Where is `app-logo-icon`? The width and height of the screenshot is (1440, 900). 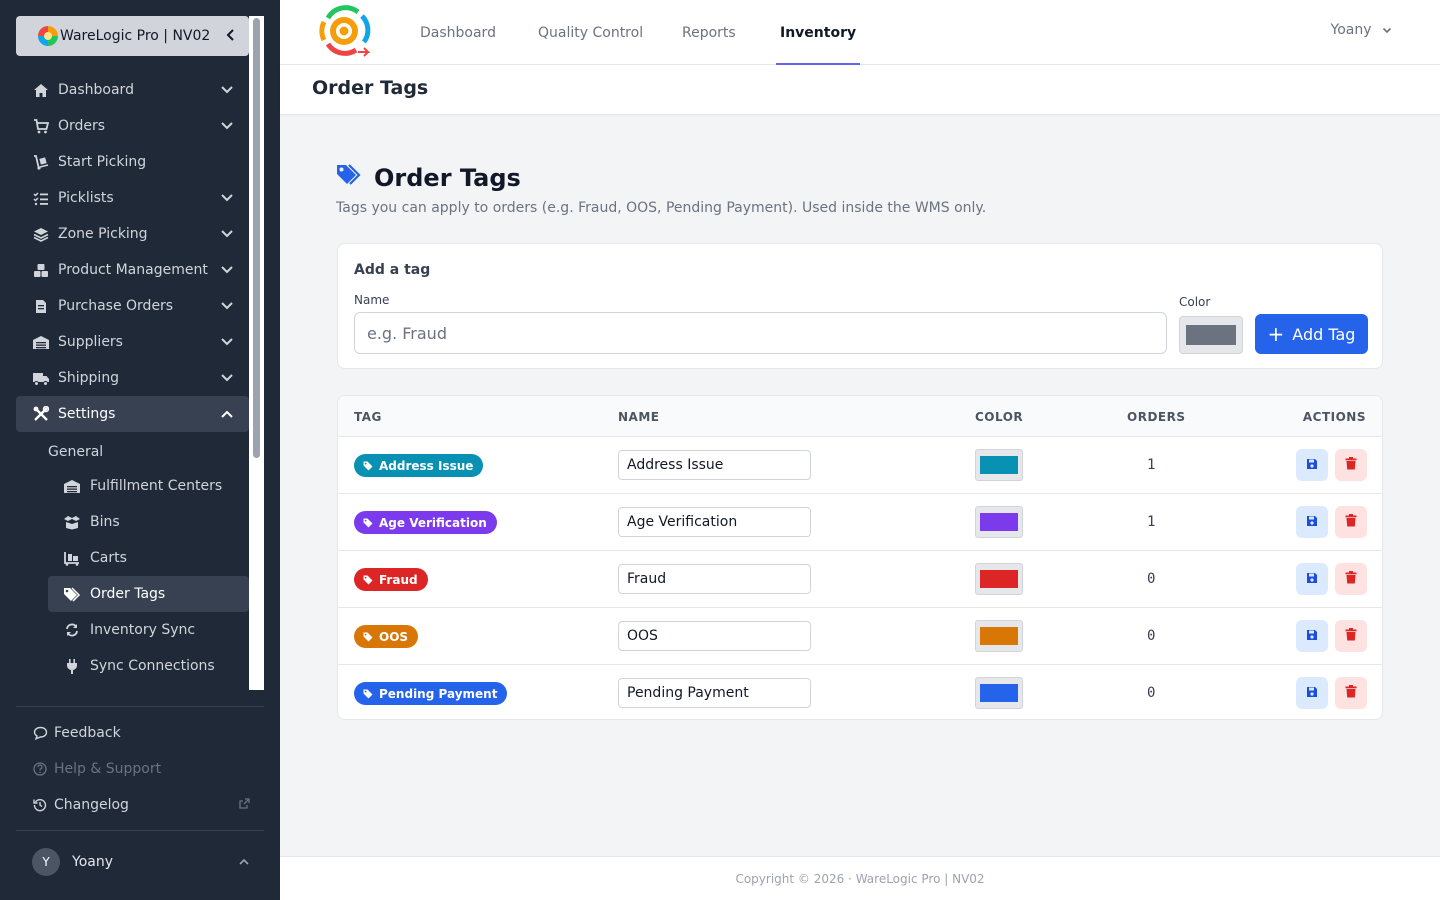
app-logo-icon is located at coordinates (345, 31).